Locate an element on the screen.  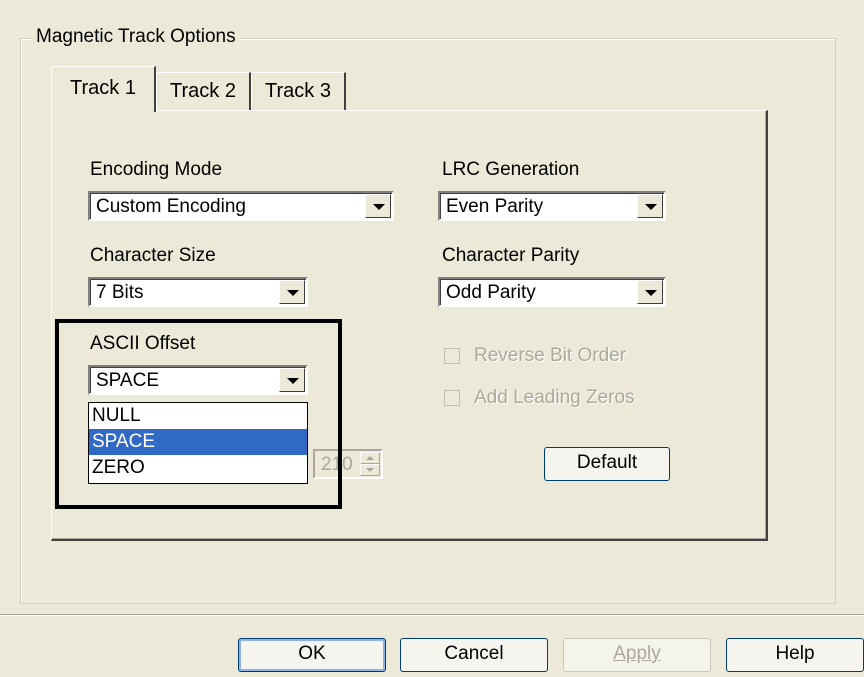
lrc-generation-combo: Even Parity is located at coordinates (552, 206).